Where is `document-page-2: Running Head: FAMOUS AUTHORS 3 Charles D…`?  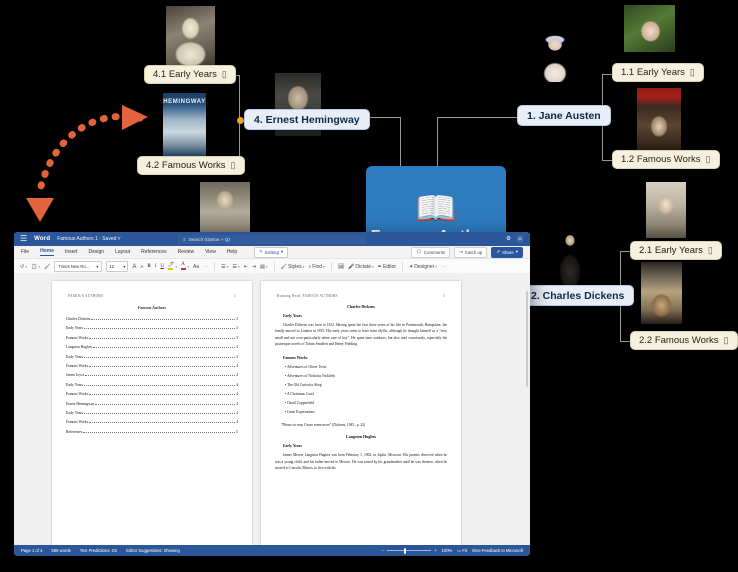
document-page-2: Running Head: FAMOUS AUTHORS 3 Charles D… is located at coordinates (361, 413).